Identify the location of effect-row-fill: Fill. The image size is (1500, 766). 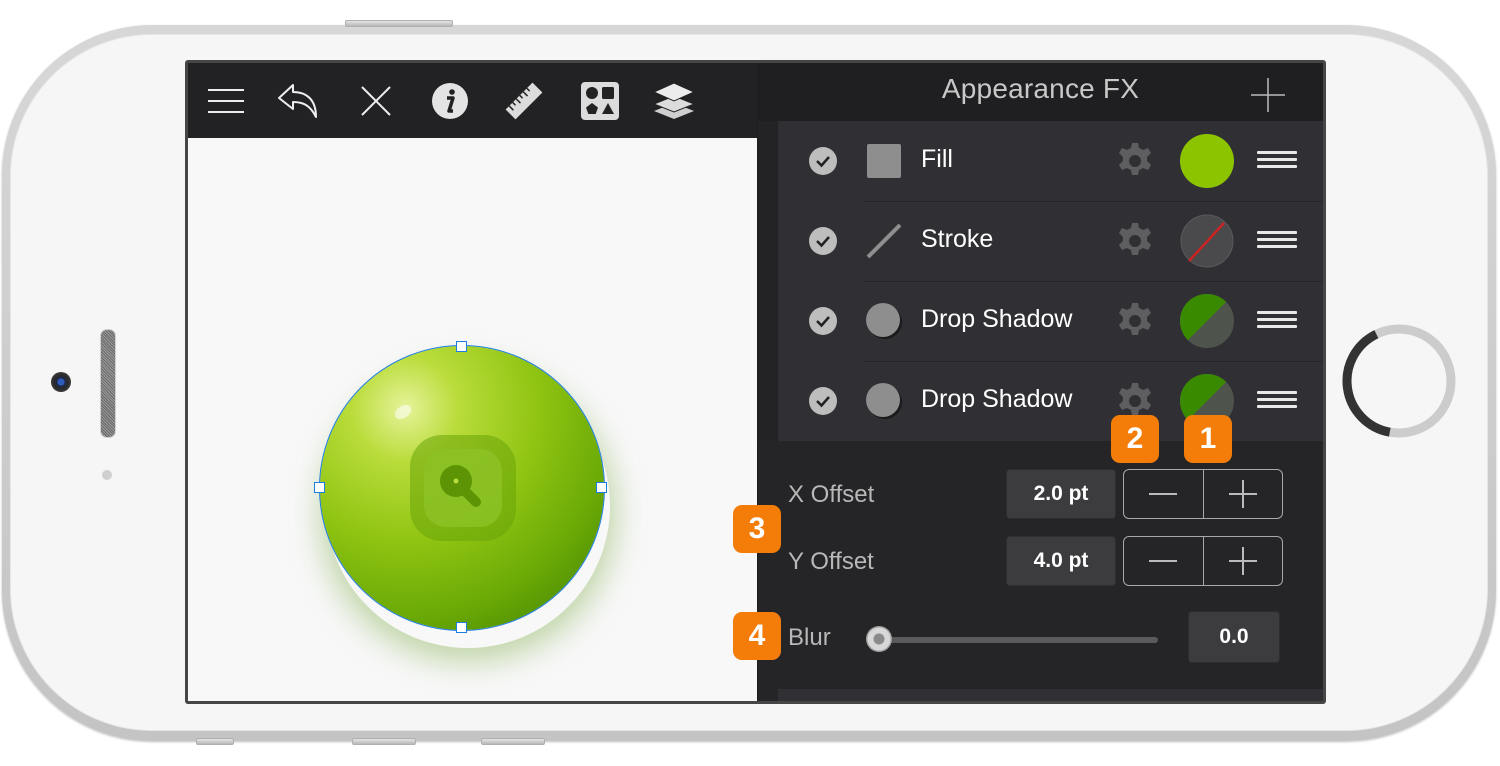
(1050, 161).